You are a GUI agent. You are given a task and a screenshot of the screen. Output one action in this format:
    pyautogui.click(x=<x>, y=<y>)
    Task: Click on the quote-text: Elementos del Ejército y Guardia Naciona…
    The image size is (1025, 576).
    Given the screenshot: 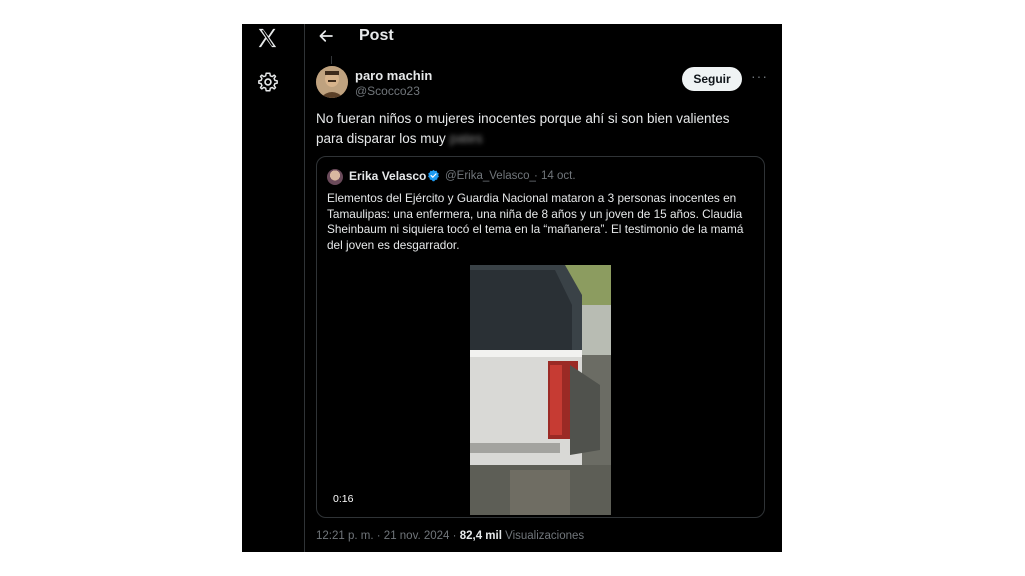 What is the action you would take?
    pyautogui.click(x=535, y=221)
    